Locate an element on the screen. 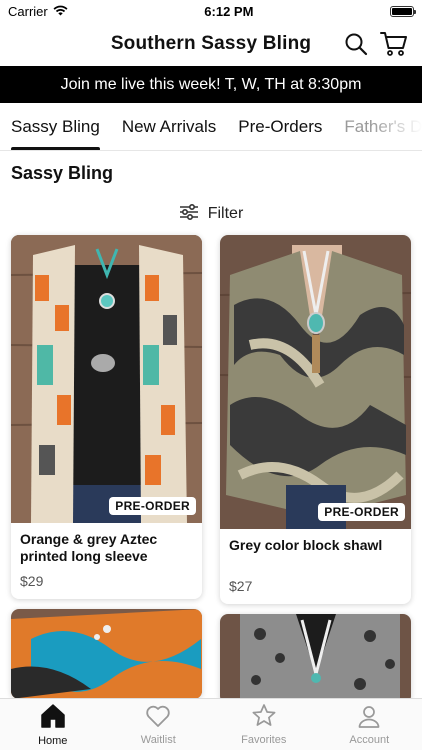  tab-pre-orders: Pre-Orders is located at coordinates (280, 126).